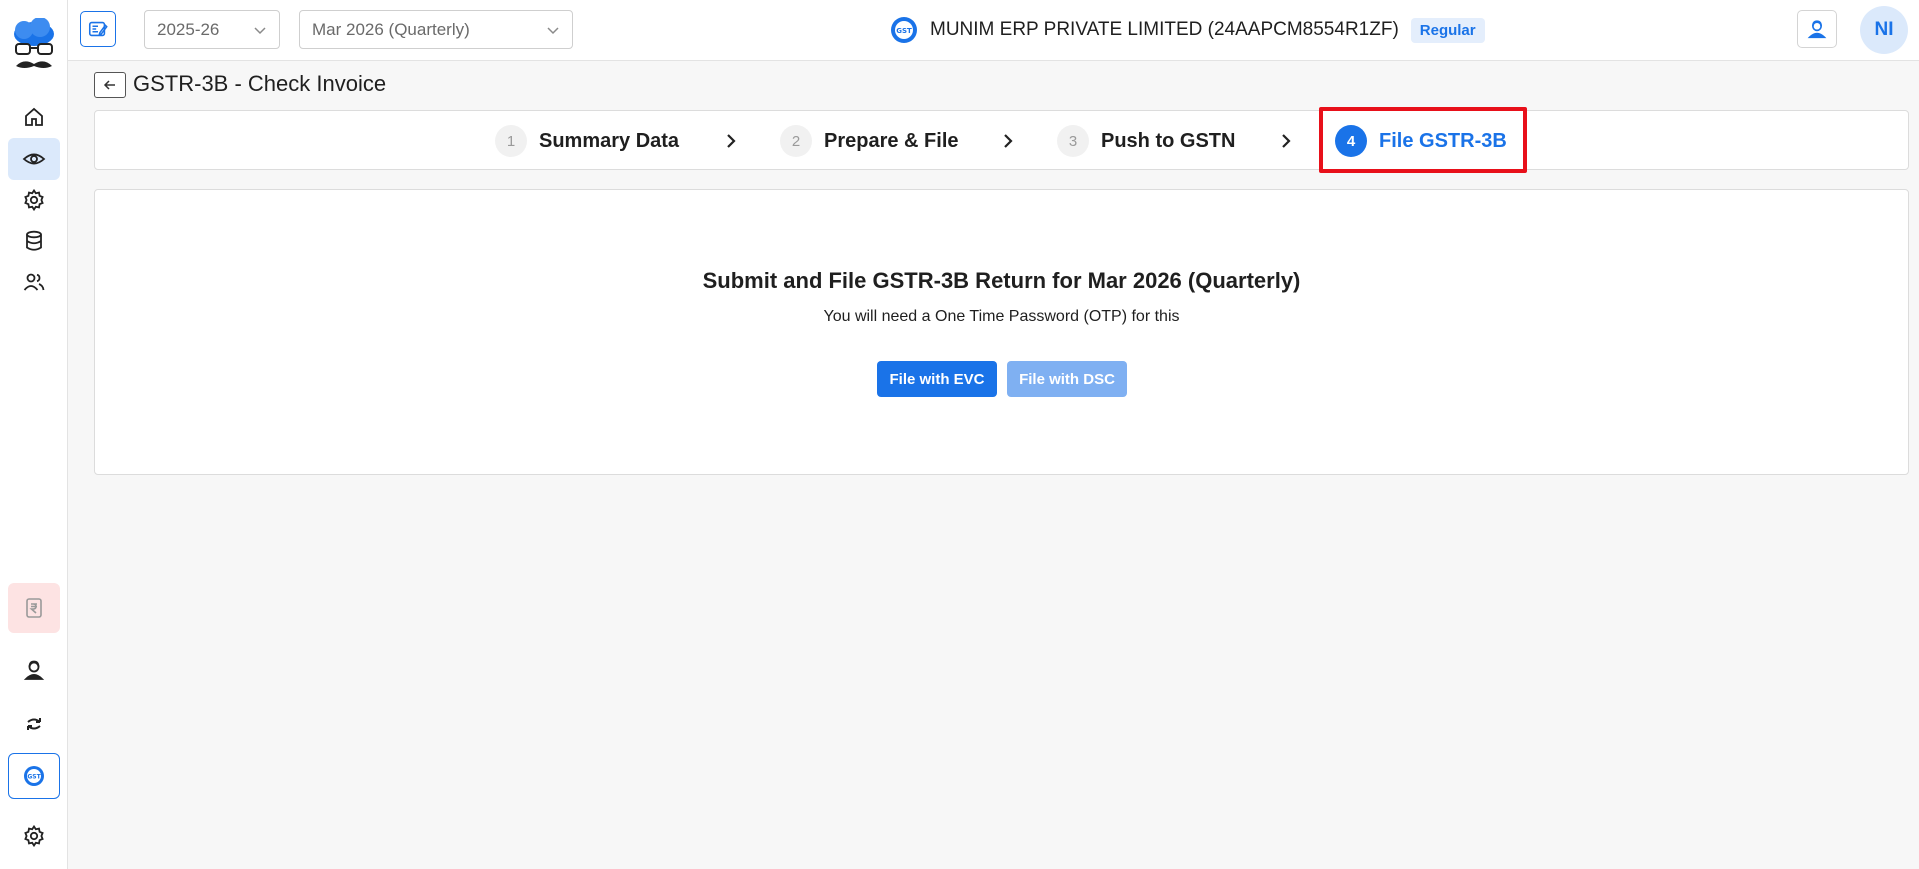 This screenshot has width=1919, height=869. I want to click on arrow-left-icon, so click(109, 85).